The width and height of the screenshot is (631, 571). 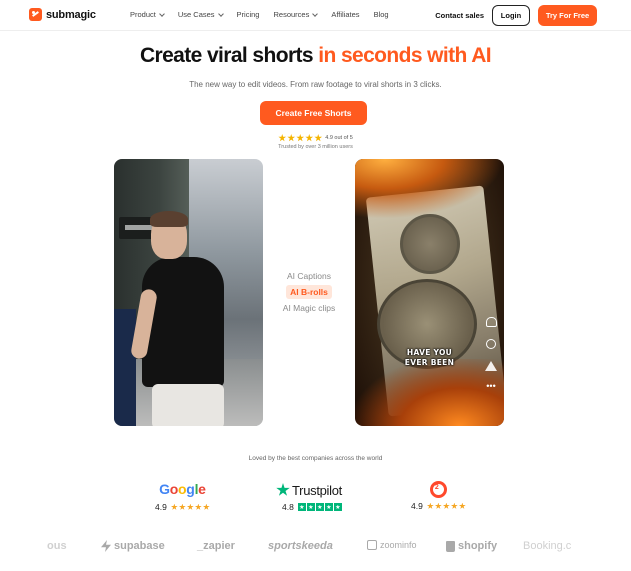 I want to click on g2-score-row: 4.9, so click(x=438, y=506).